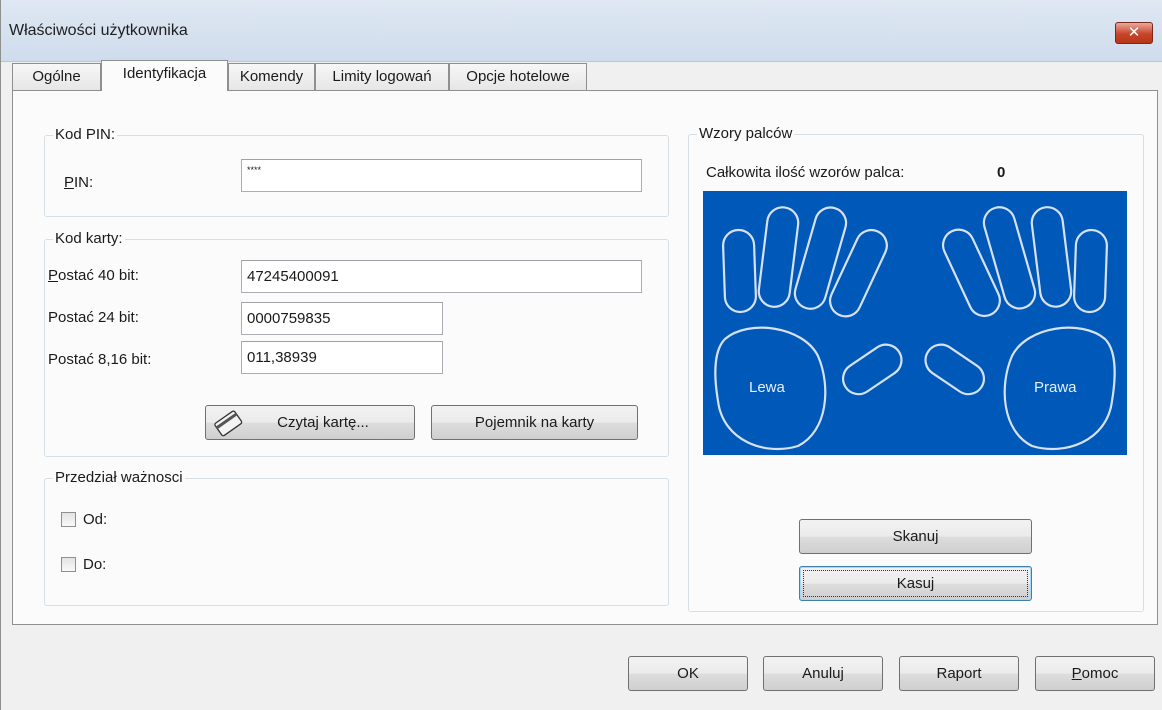 Image resolution: width=1162 pixels, height=710 pixels. What do you see at coordinates (93, 275) in the screenshot?
I see `card-40bit-label: Postać 40 bit:` at bounding box center [93, 275].